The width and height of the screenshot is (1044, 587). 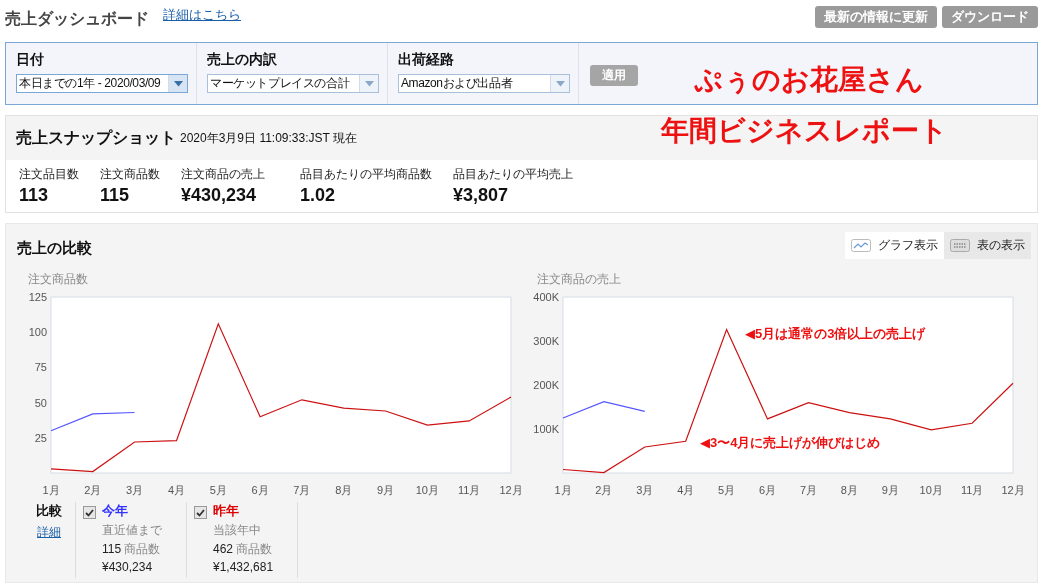 I want to click on tick-label: 200K, so click(x=546, y=385).